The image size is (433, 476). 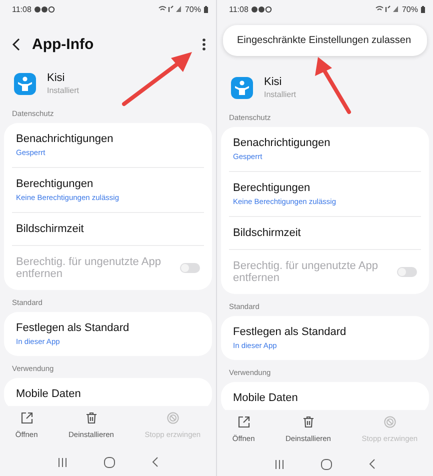 What do you see at coordinates (325, 40) in the screenshot?
I see `menu-item: Eingeschränkte Einstellungen zulassen` at bounding box center [325, 40].